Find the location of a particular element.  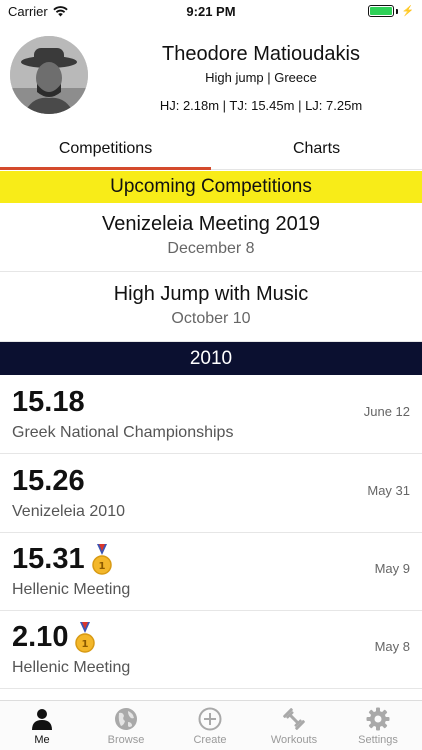

result-row: 15.31 1 Hellenic Meeting May 9 is located at coordinates (211, 572).